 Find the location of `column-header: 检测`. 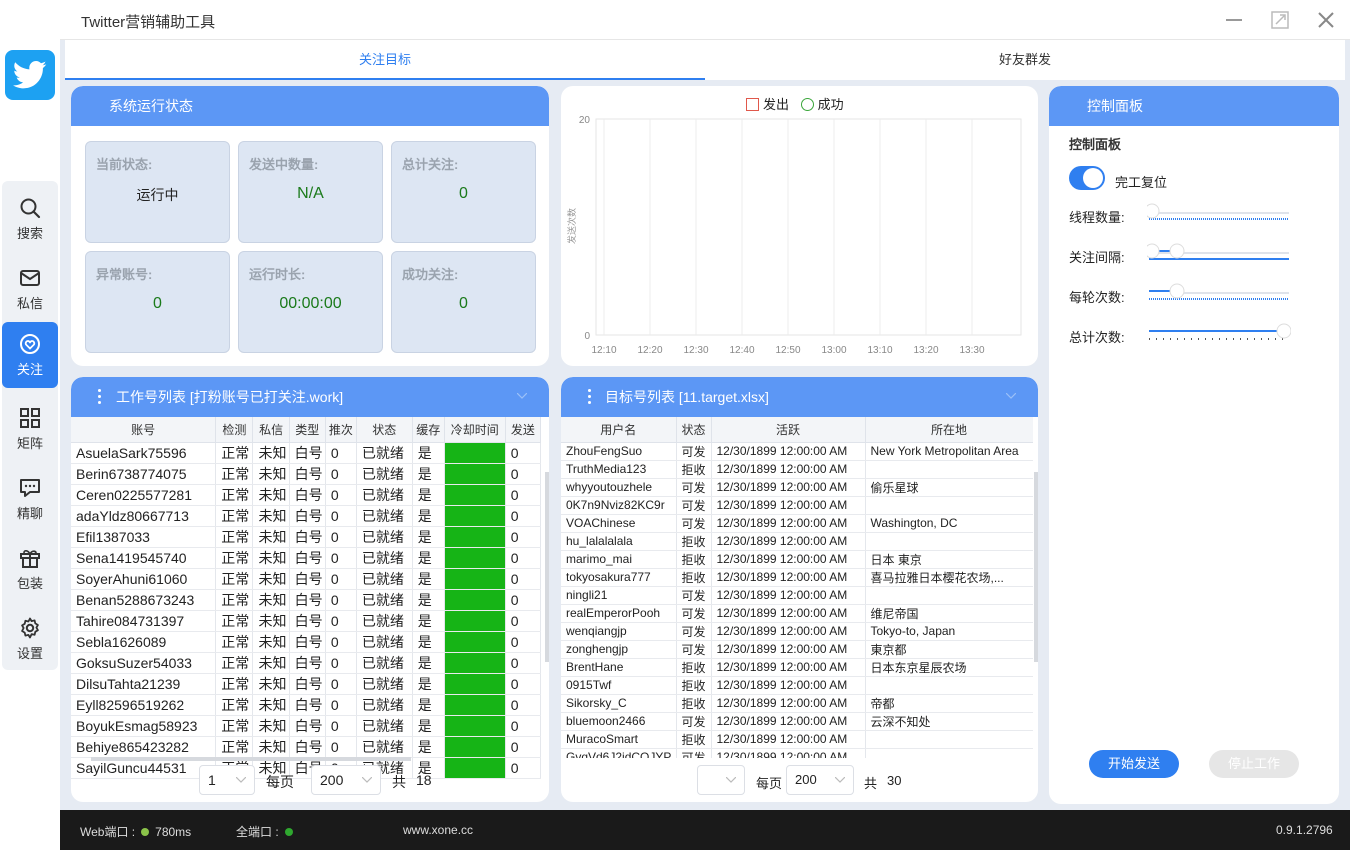

column-header: 检测 is located at coordinates (234, 430).